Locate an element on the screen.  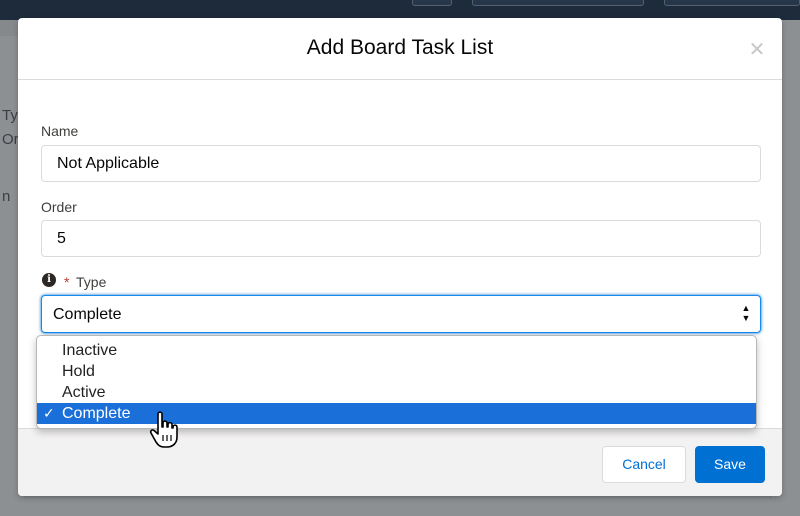
option-hold: Hold is located at coordinates (396, 371).